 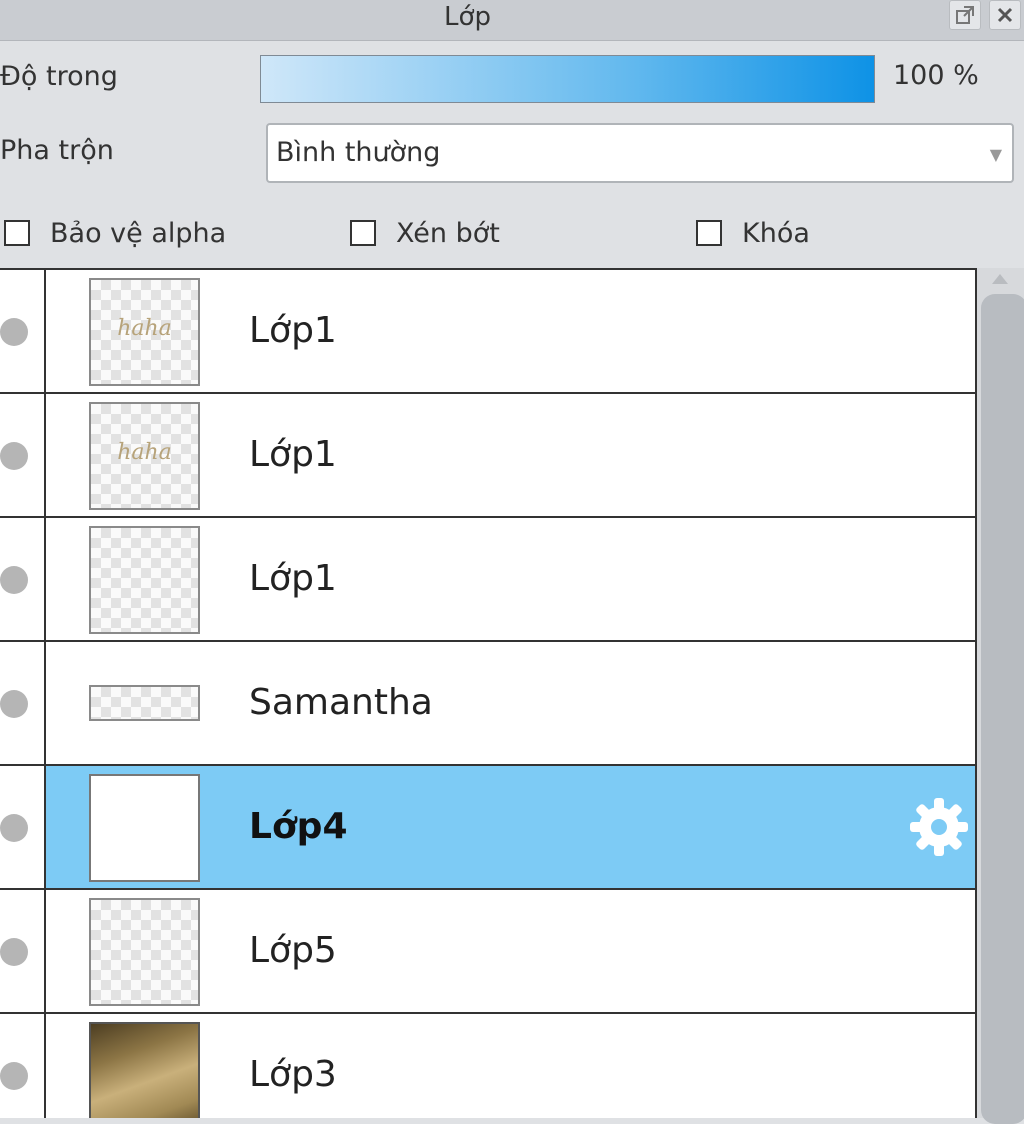 I want to click on close-icon, so click(x=1005, y=15).